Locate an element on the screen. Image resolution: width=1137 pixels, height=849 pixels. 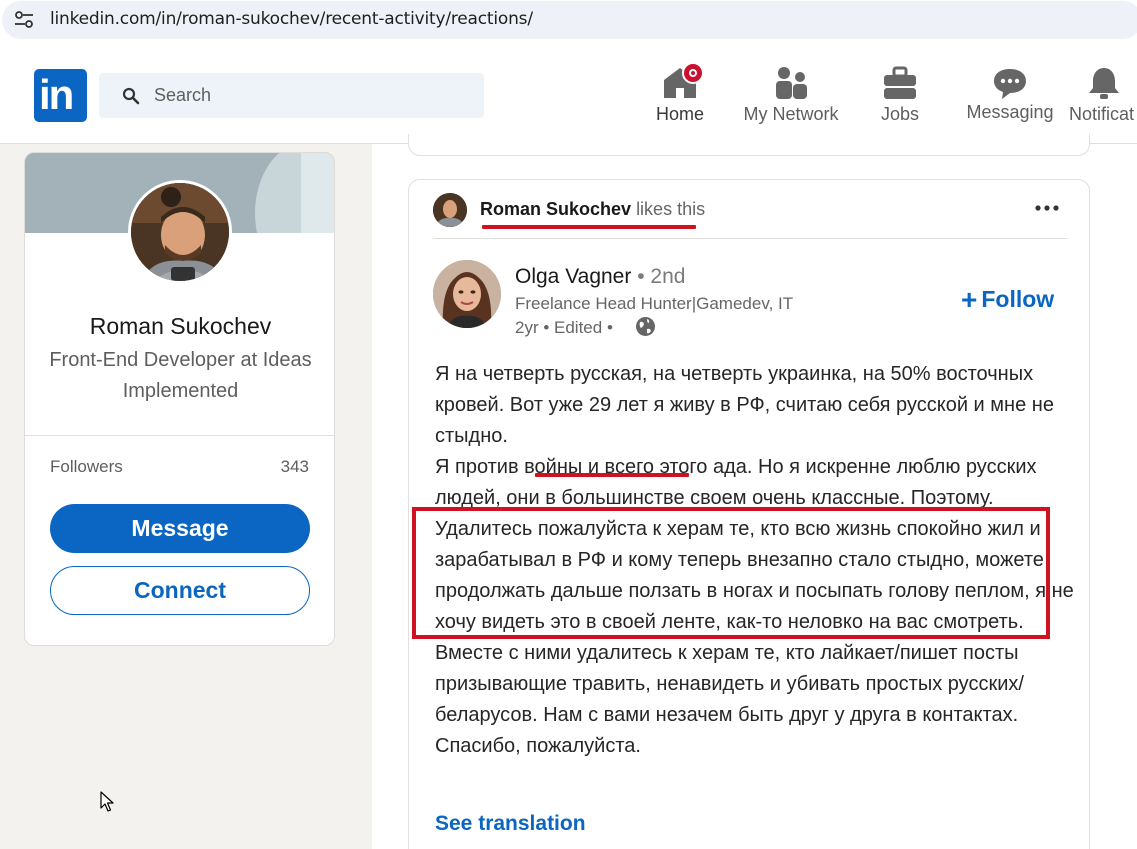
followers-count: 343 is located at coordinates (294, 466).